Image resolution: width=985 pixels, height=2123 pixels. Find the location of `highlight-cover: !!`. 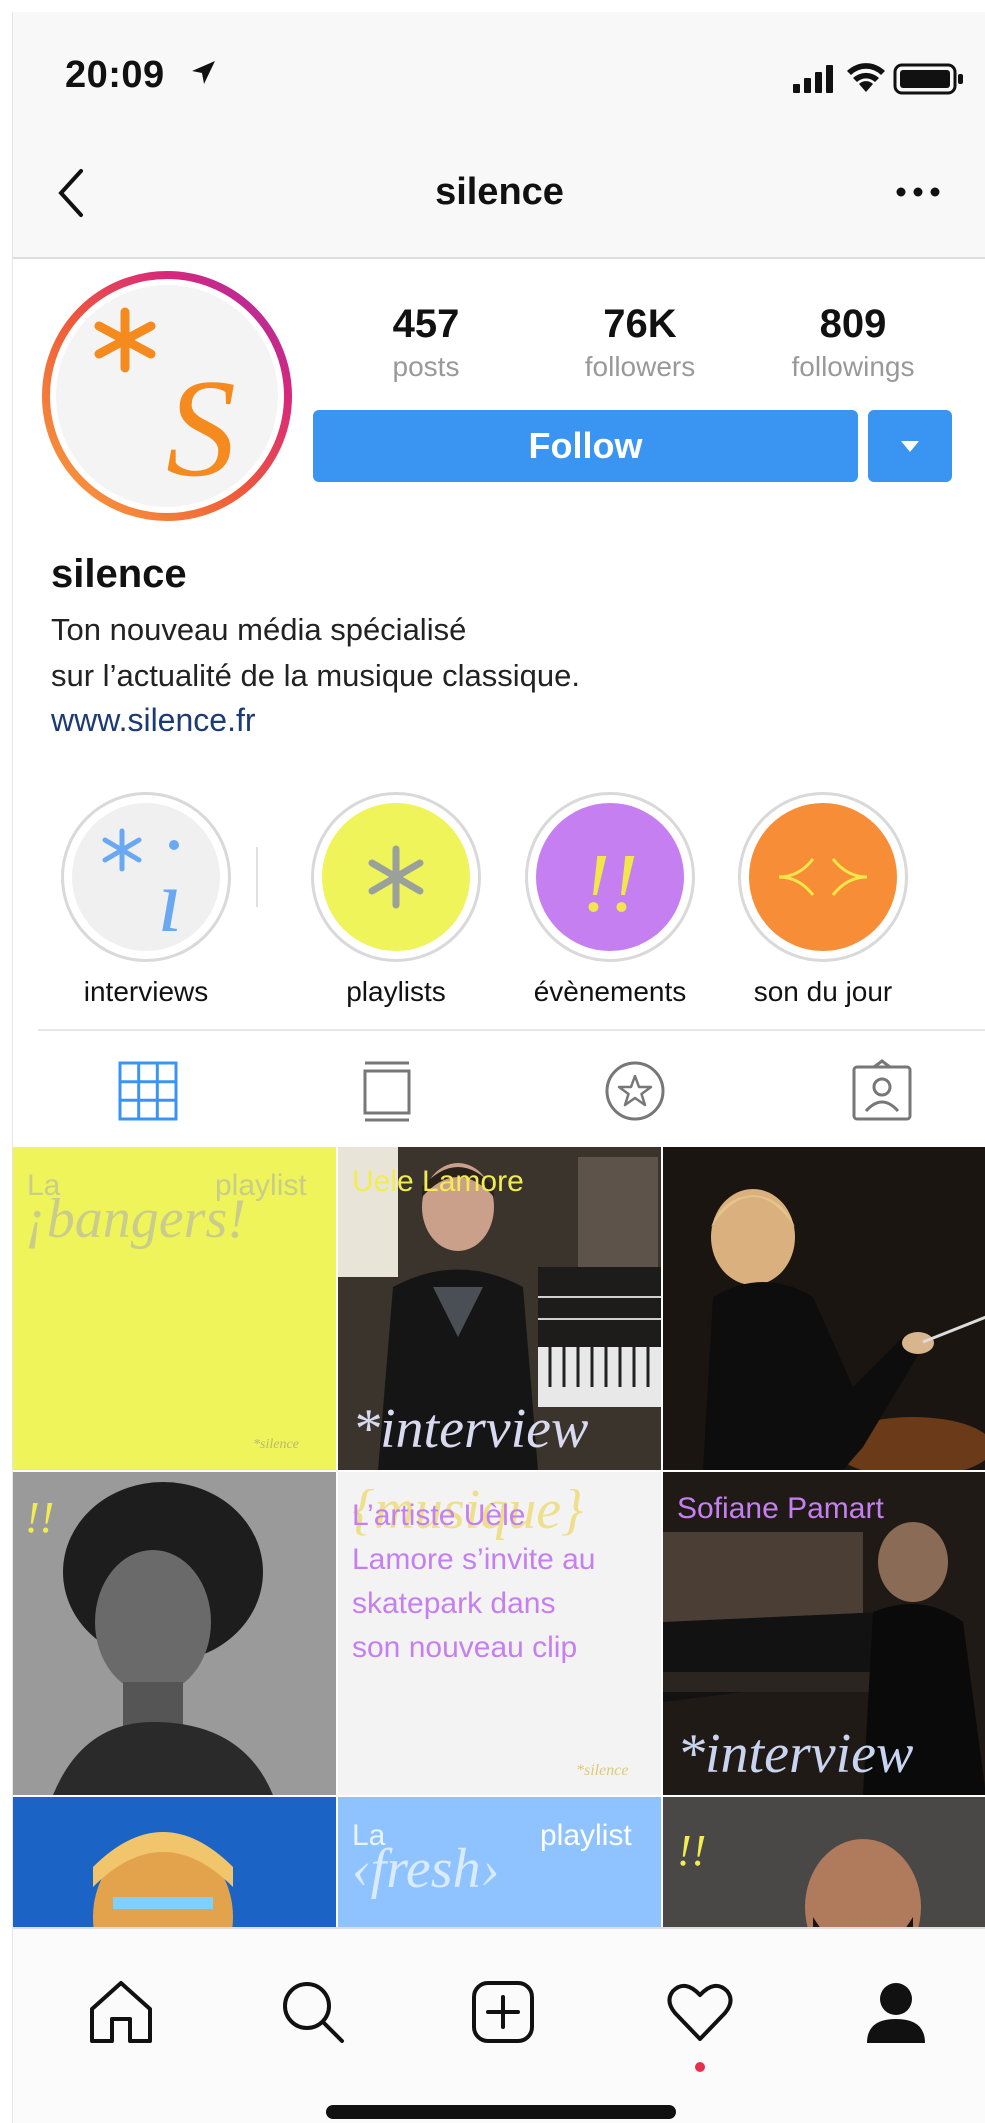

highlight-cover: !! is located at coordinates (610, 877).